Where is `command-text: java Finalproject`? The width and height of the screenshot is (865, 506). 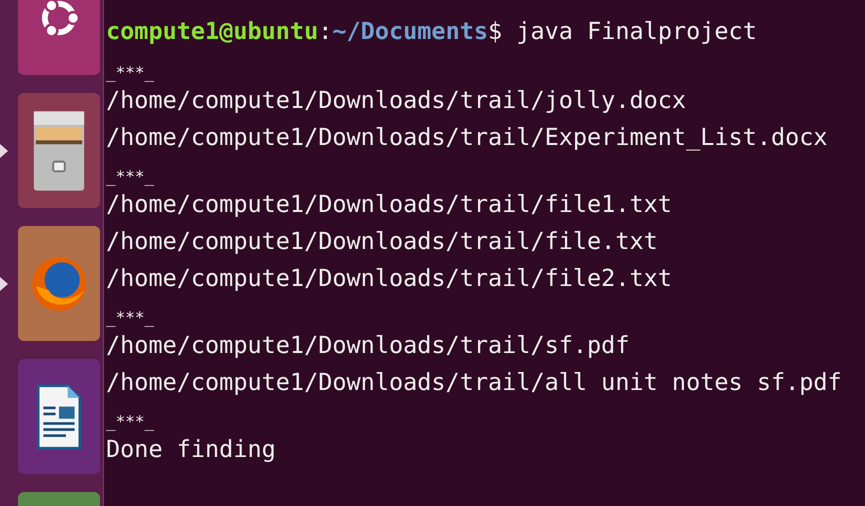
command-text: java Finalproject is located at coordinates (636, 31).